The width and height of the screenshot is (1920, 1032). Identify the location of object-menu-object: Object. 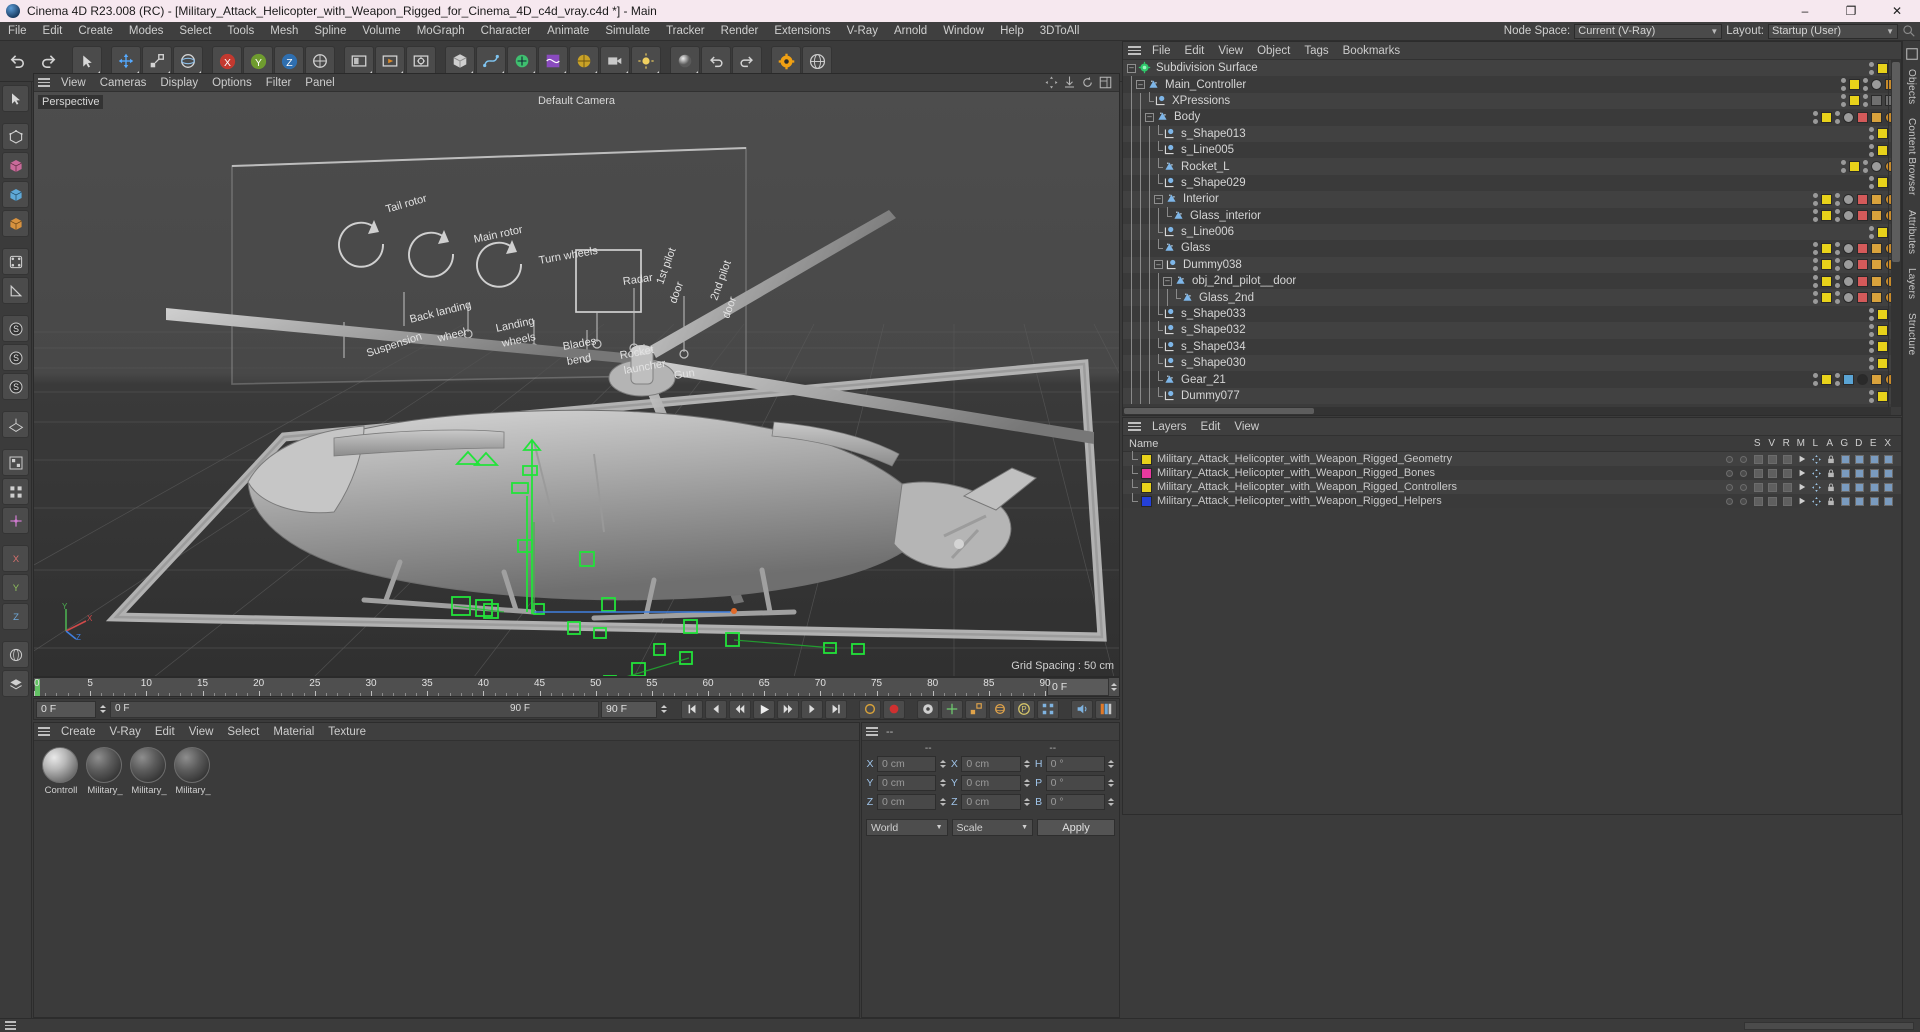
(1273, 51).